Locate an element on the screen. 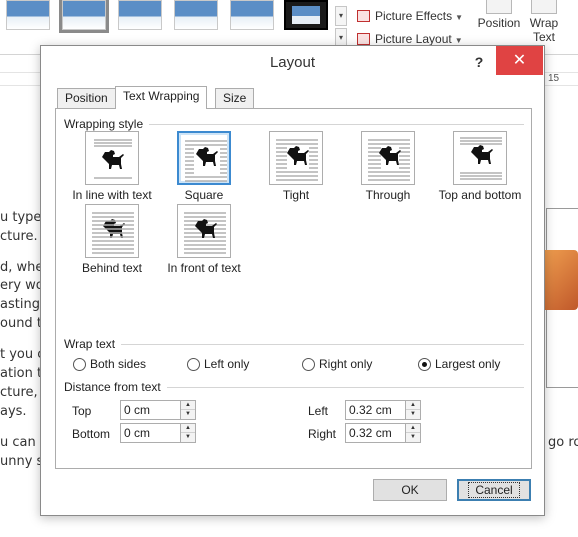 Image resolution: width=578 pixels, height=537 pixels. right-distance-input is located at coordinates (376, 433).